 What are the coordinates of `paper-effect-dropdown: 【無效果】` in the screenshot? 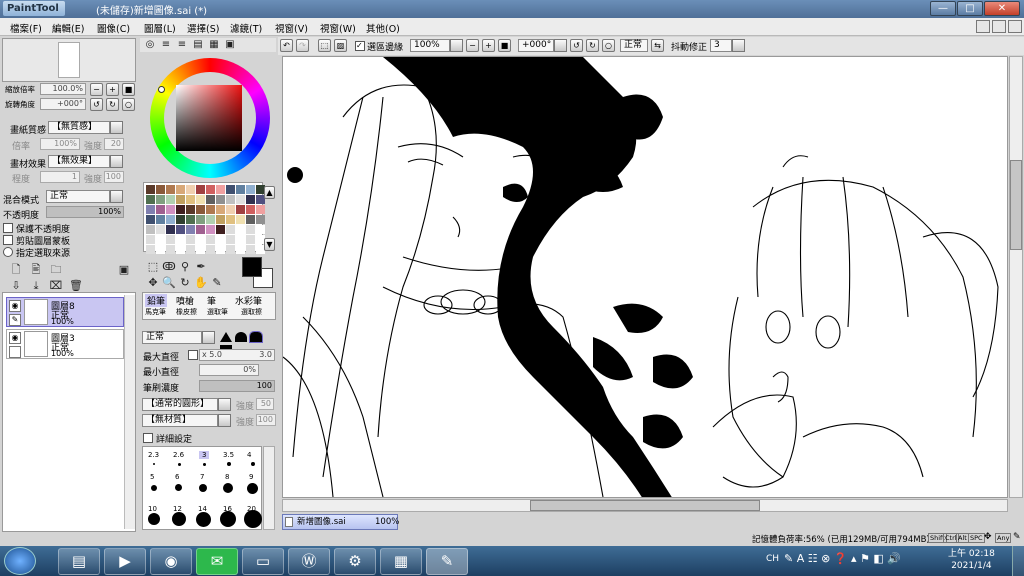 It's located at (79, 161).